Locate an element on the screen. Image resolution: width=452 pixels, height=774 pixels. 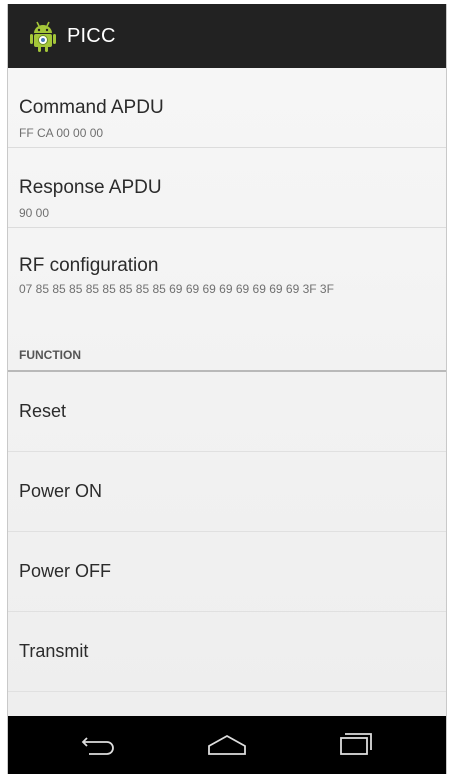
recent-apps-icon is located at coordinates (355, 744).